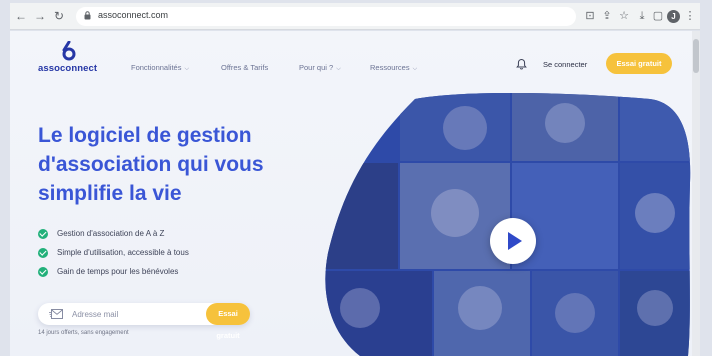  Describe the element at coordinates (83, 333) in the screenshot. I see `trial-note: 14 jours offerts, sans engagement` at that location.